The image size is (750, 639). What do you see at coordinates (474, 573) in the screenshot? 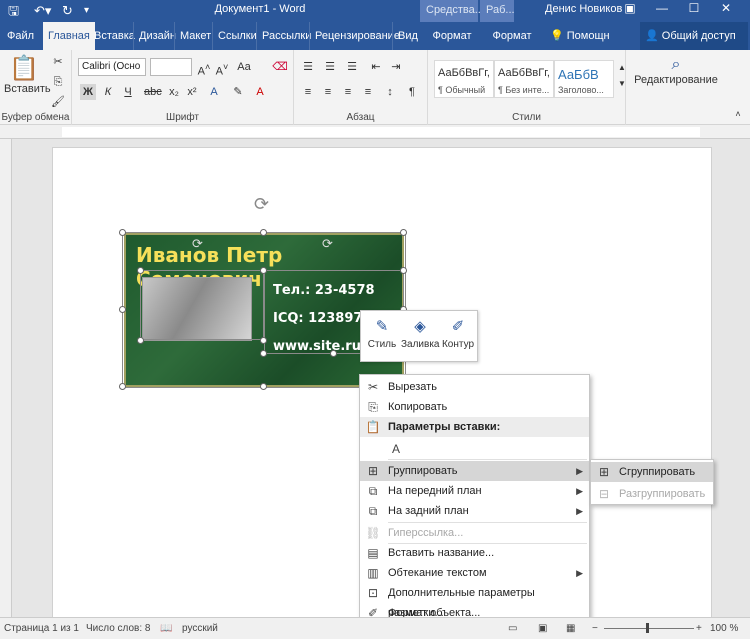
I see `menu-item-wrap-text: ▥ Обтекание текстом ▶` at bounding box center [474, 573].